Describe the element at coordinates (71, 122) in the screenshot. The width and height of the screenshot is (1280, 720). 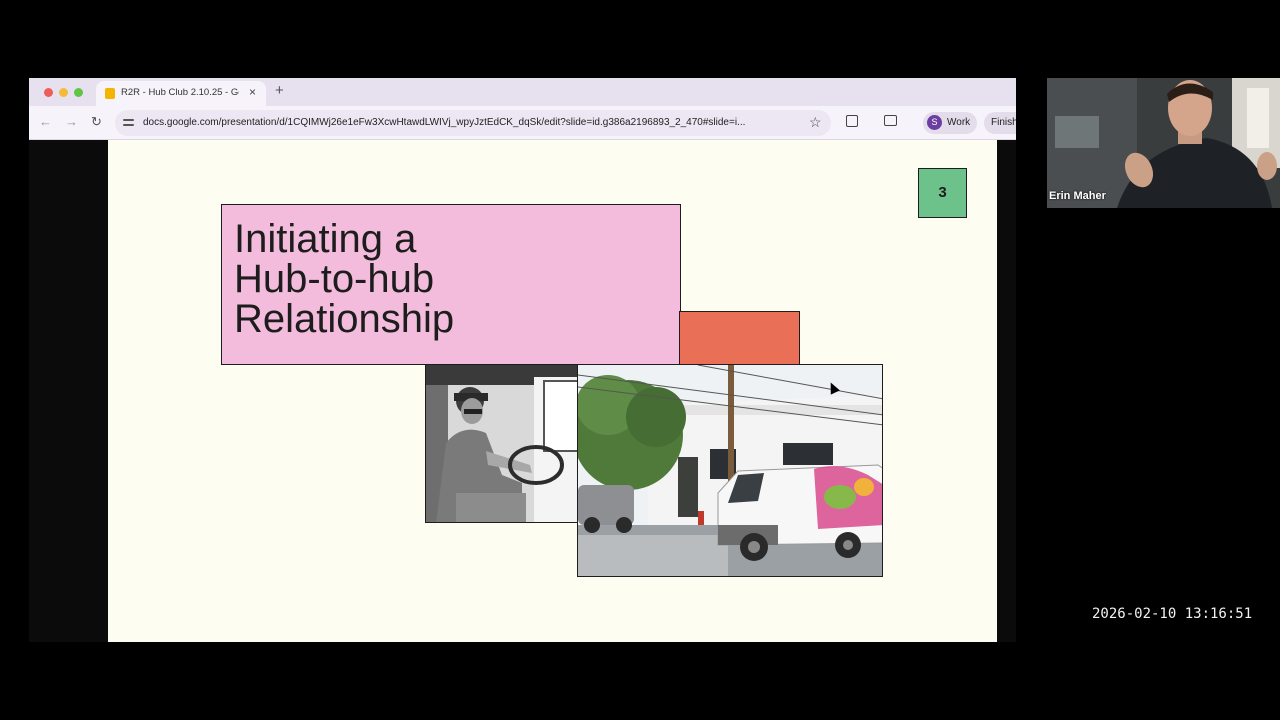
I see `forward-arrow-icon: →` at that location.